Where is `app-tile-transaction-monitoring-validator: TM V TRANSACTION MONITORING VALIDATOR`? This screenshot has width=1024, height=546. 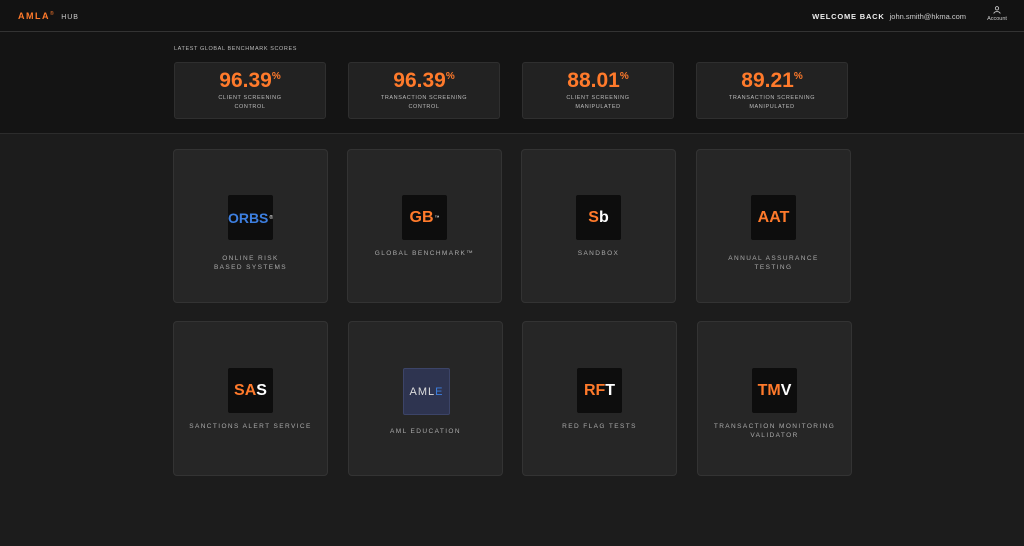
app-tile-transaction-monitoring-validator: TM V TRANSACTION MONITORING VALIDATOR is located at coordinates (774, 398).